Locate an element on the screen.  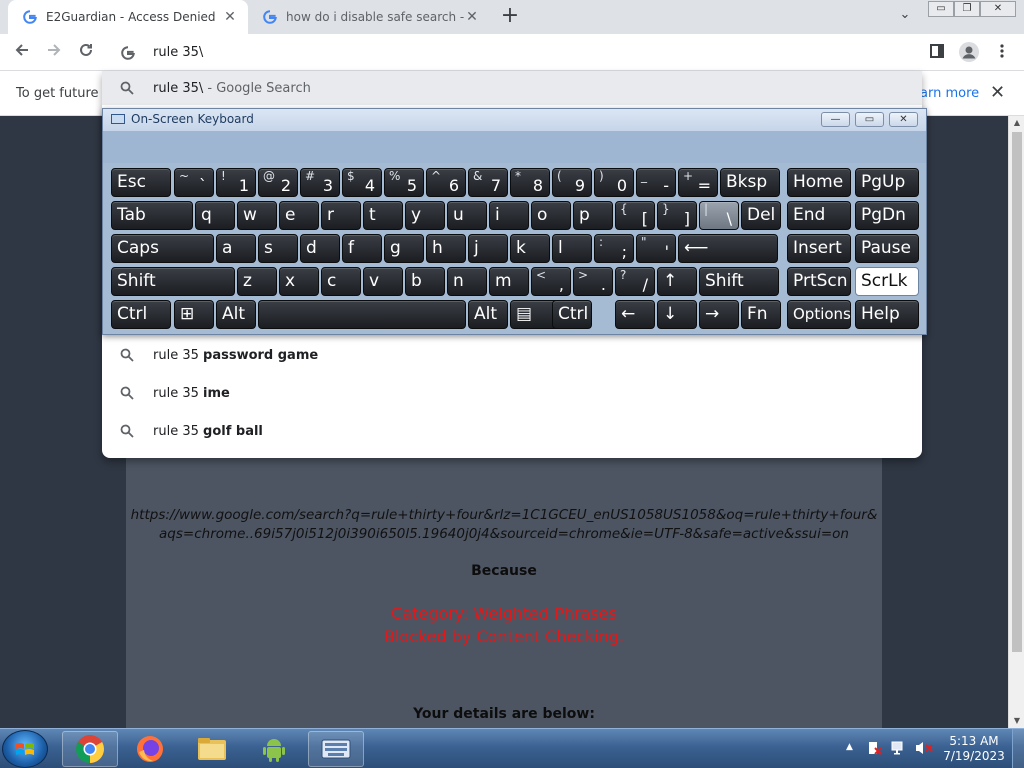
osk-key-b: b is located at coordinates (425, 281).